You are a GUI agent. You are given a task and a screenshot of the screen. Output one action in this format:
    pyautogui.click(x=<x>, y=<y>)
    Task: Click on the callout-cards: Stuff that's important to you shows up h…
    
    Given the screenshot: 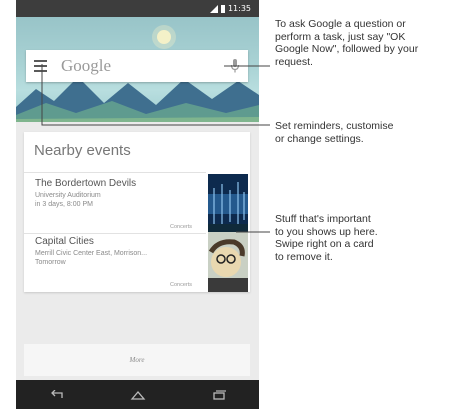 What is the action you would take?
    pyautogui.click(x=326, y=238)
    